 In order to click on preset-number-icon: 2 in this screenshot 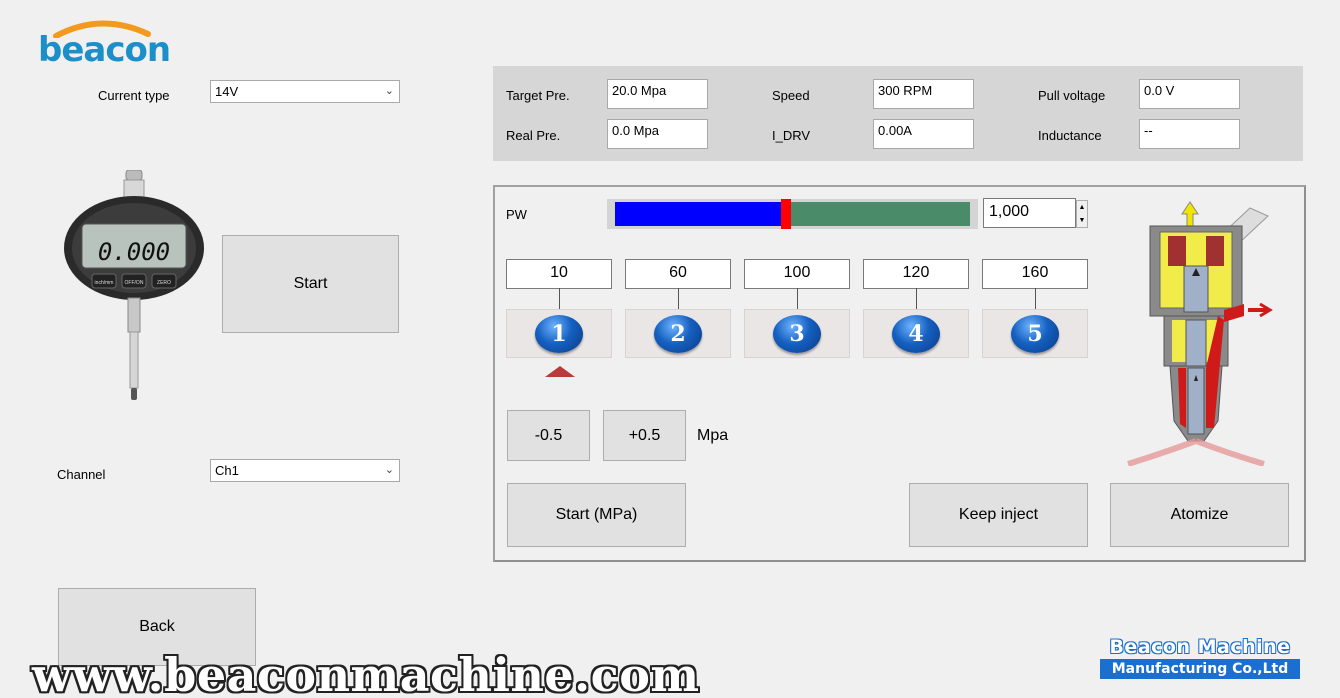, I will do `click(678, 333)`.